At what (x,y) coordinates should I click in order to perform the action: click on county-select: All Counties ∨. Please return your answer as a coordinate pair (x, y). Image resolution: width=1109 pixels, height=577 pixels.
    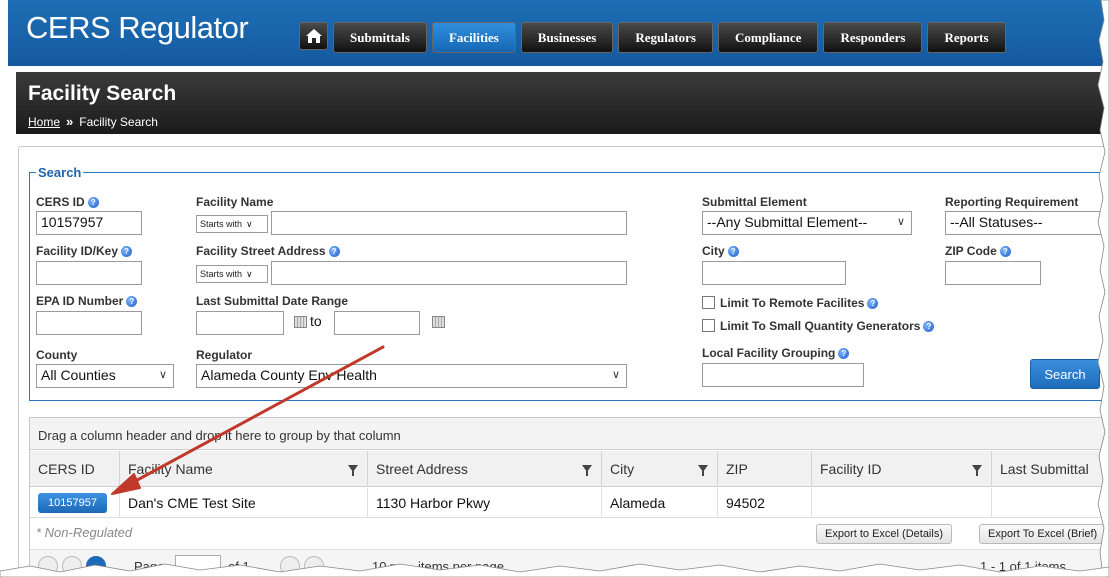
    Looking at the image, I should click on (105, 376).